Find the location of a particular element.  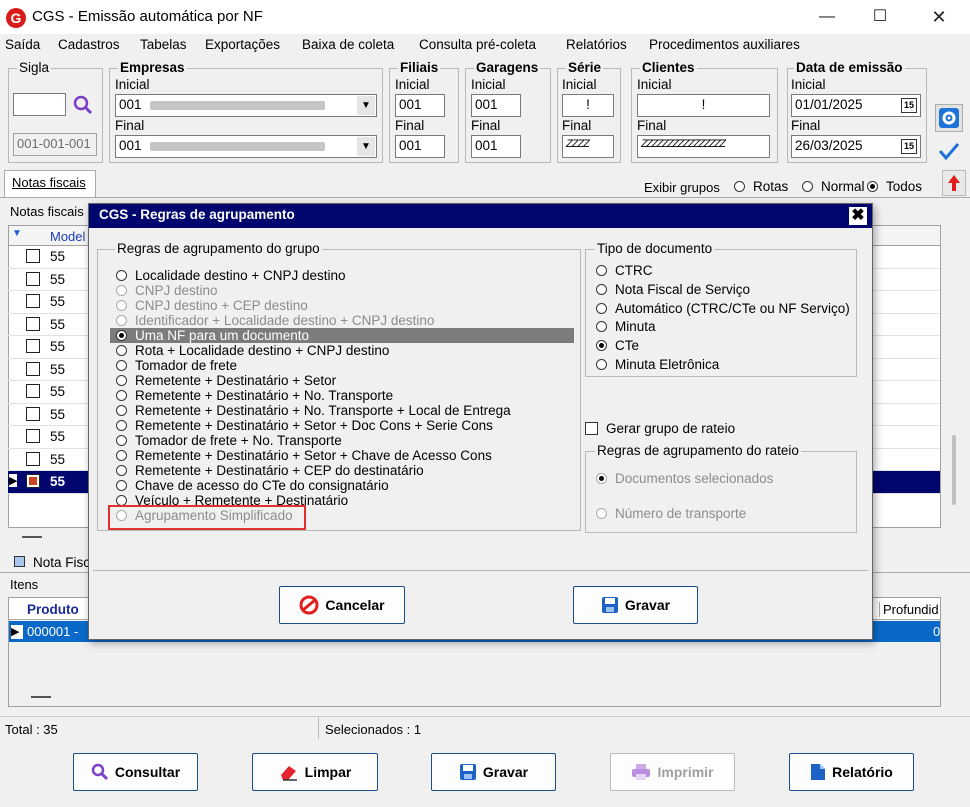

close-icon: ✖ is located at coordinates (858, 216).